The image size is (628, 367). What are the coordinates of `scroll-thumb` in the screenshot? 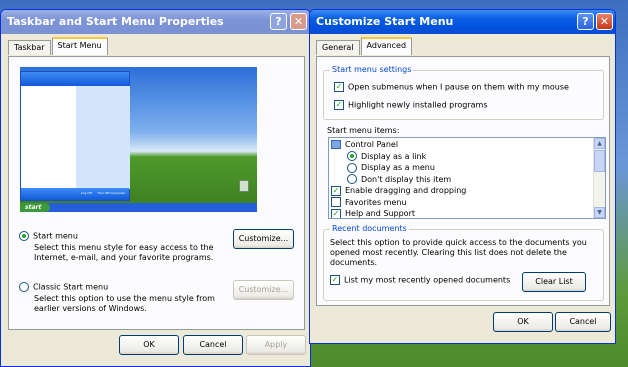 It's located at (599, 161).